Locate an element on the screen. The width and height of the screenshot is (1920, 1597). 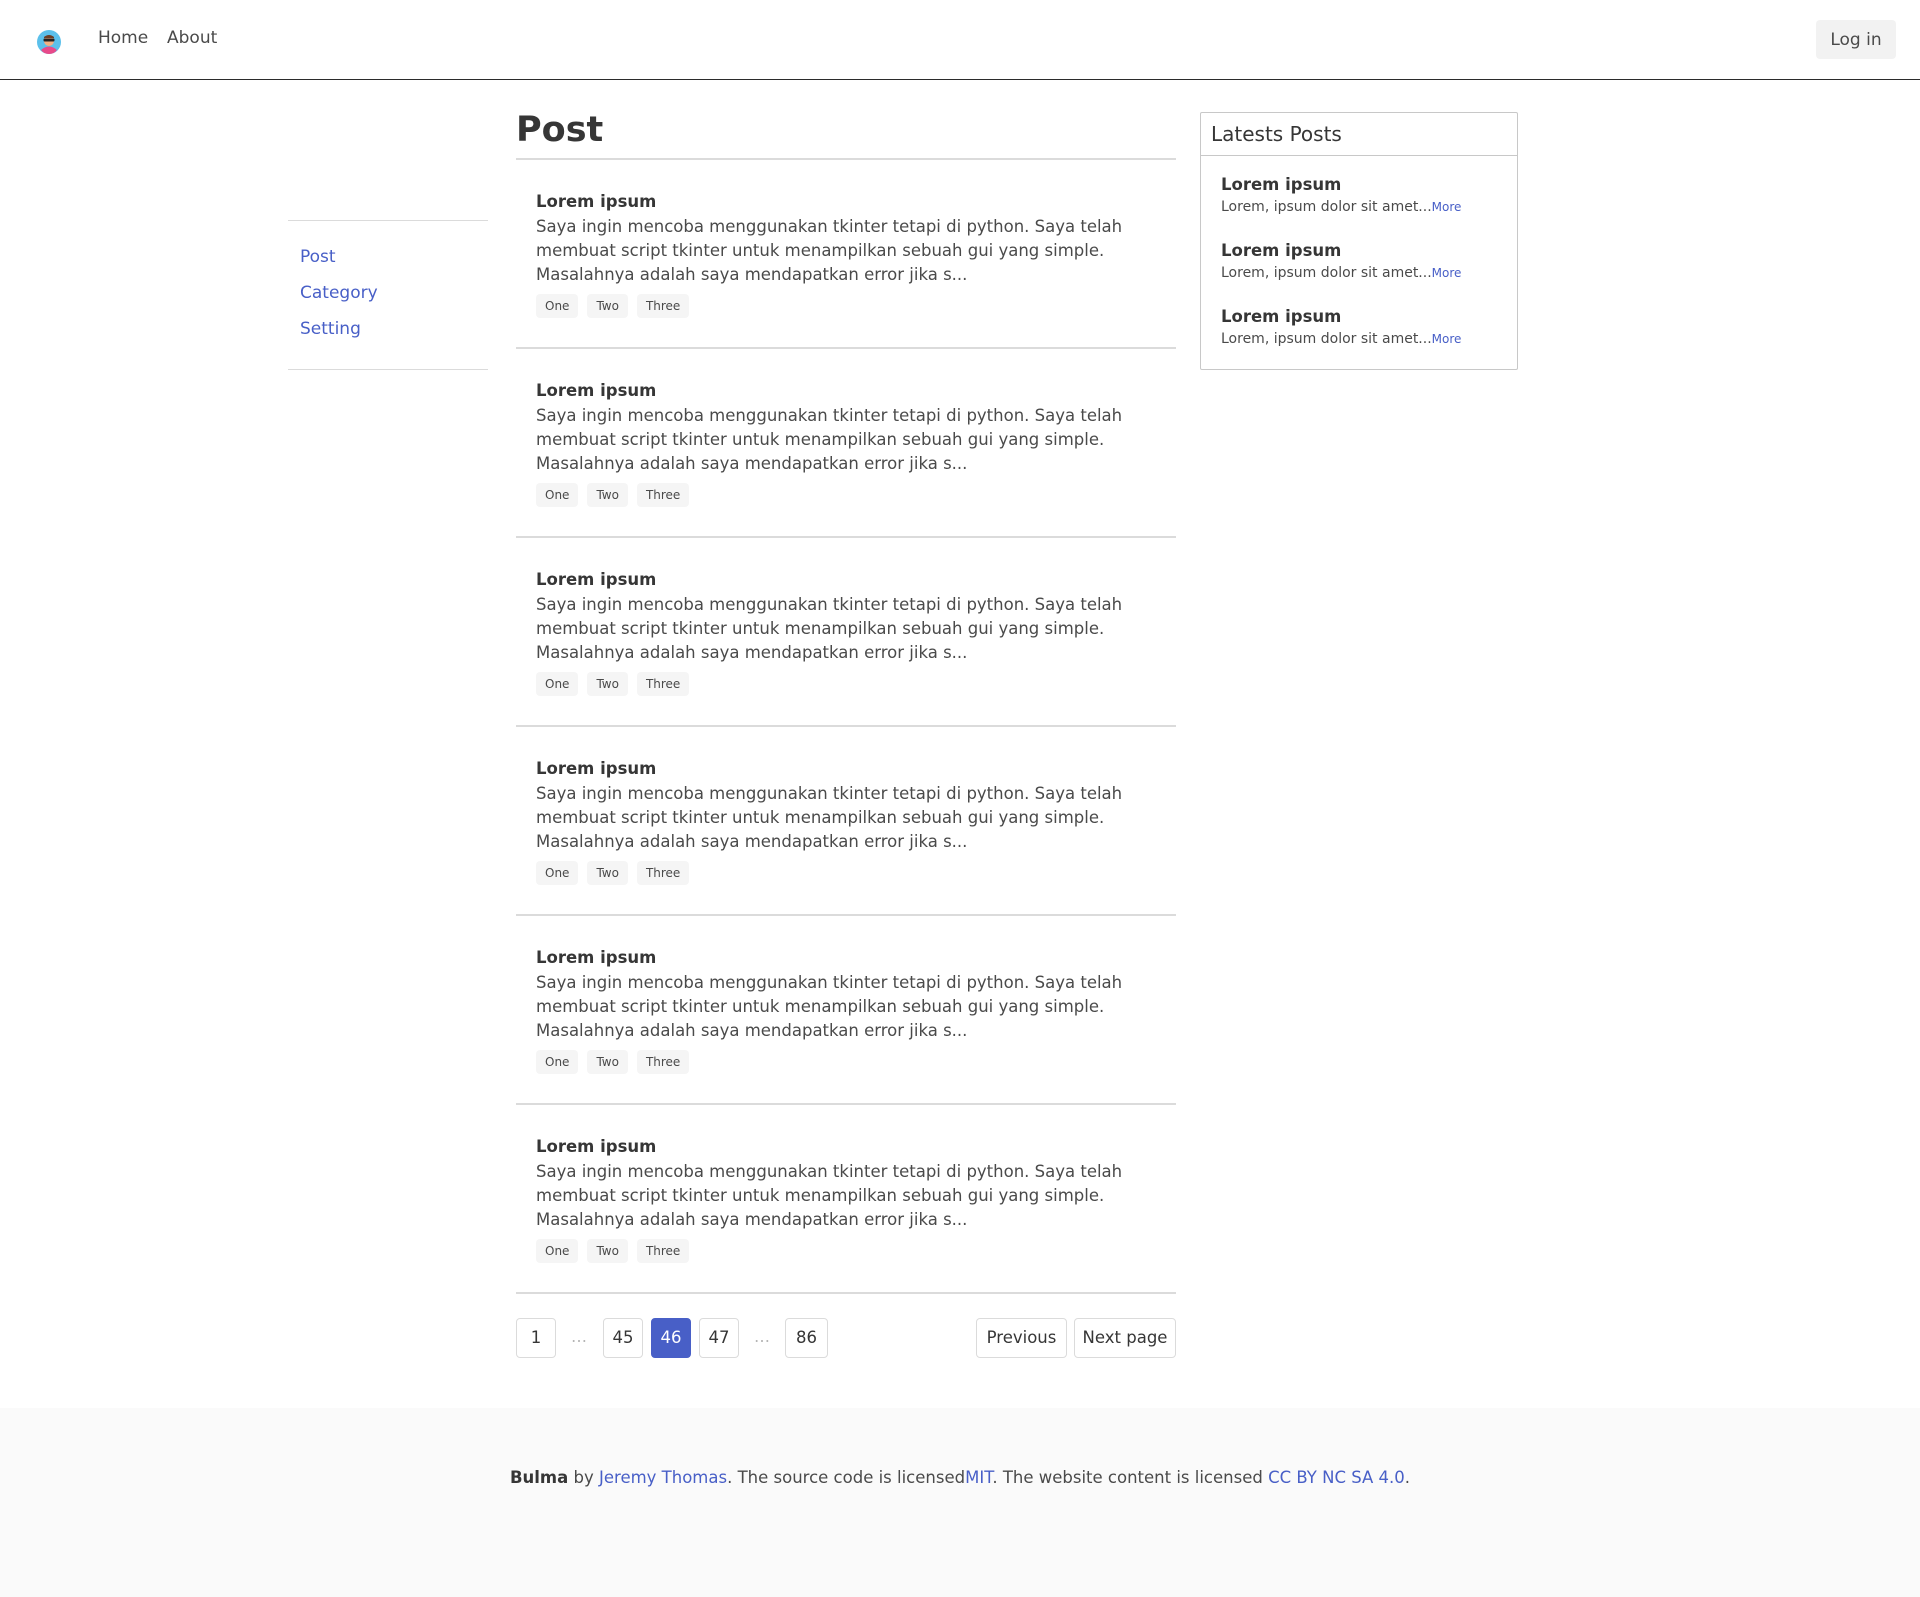
previous-page-button: Previous is located at coordinates (1021, 1338).